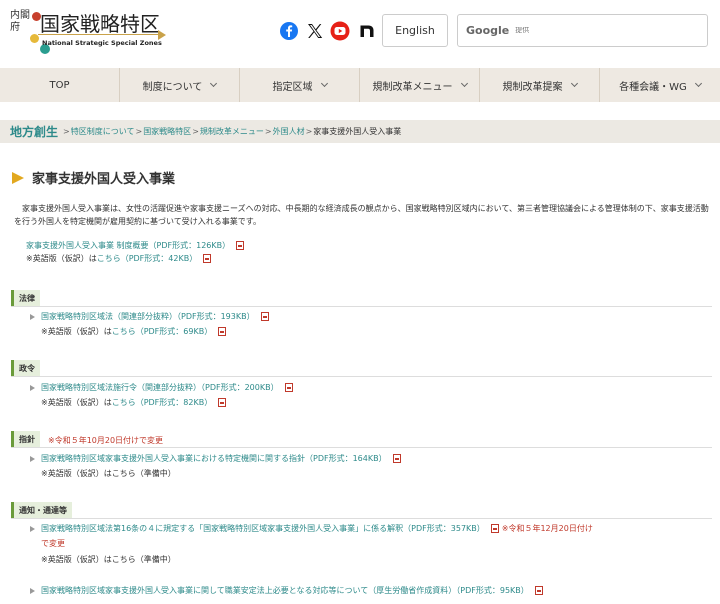  I want to click on ordinance-note-row: ※英語版（仮訳）は こちら（PDF形式：82KB）, so click(134, 402).